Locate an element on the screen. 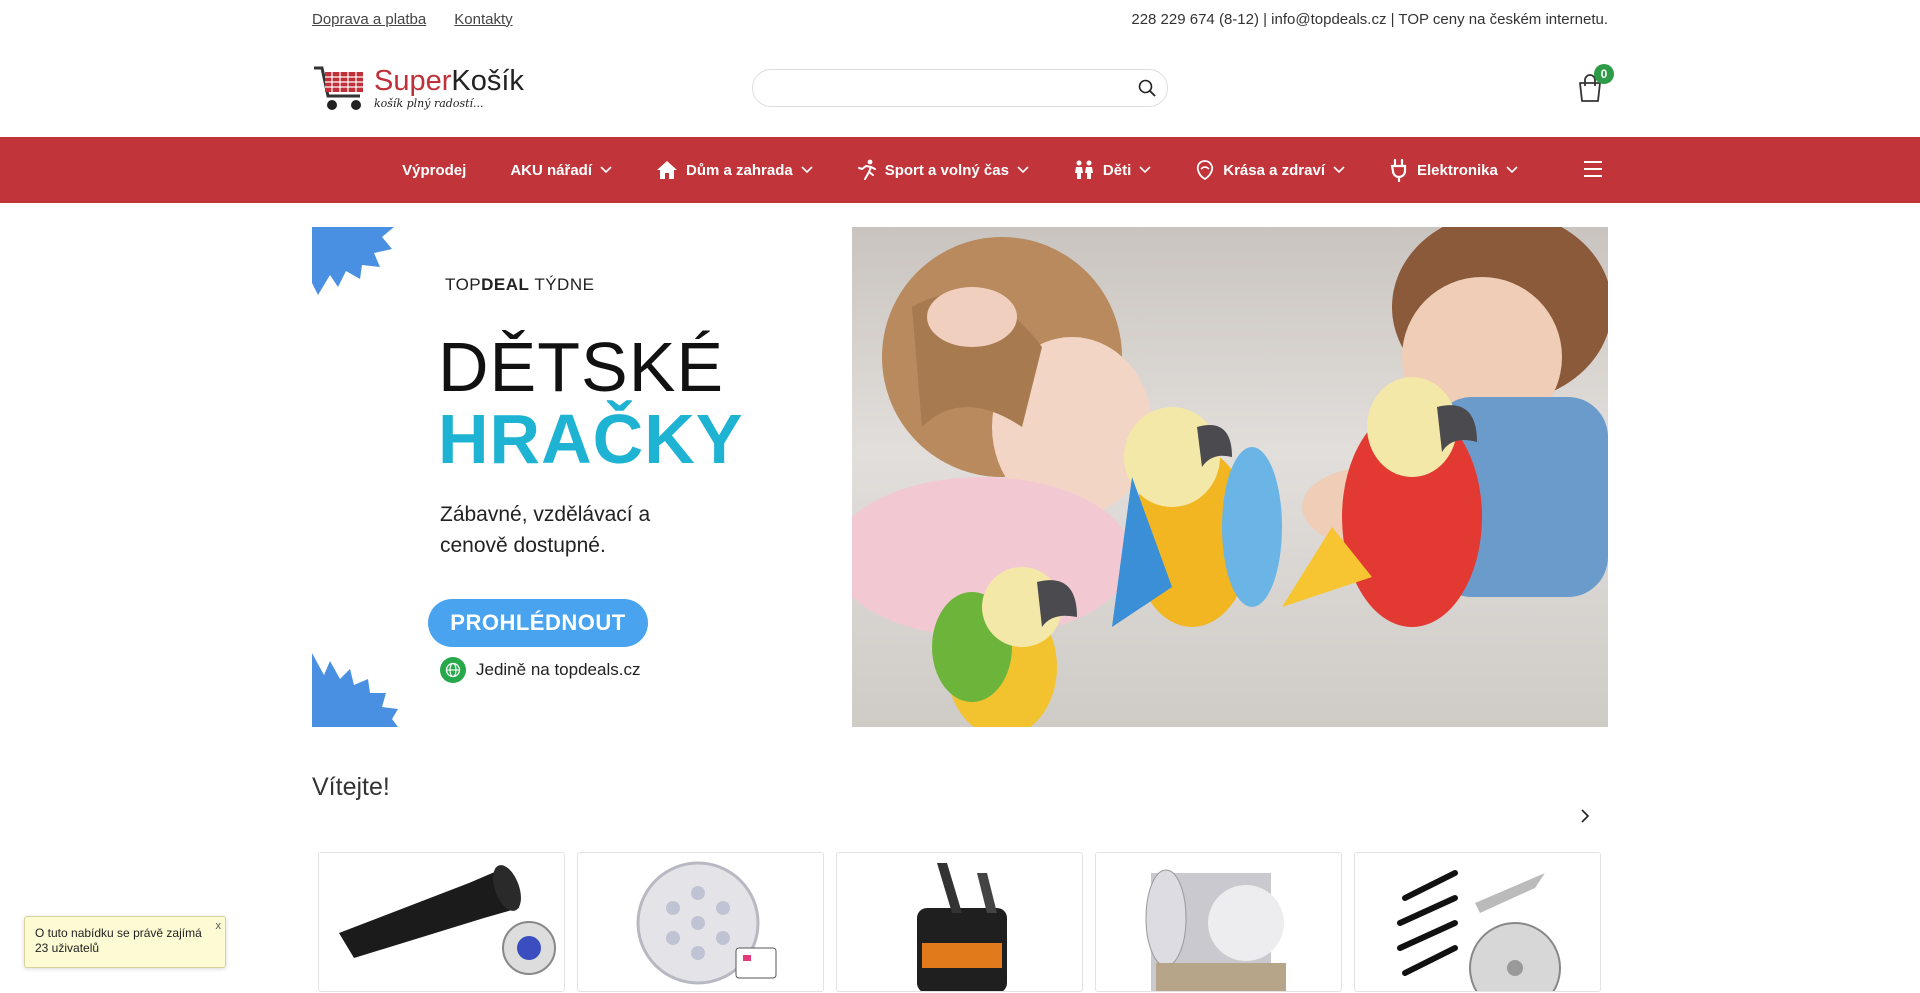 The width and height of the screenshot is (1920, 993). only-on-site: Jedině na topdeals.cz is located at coordinates (540, 670).